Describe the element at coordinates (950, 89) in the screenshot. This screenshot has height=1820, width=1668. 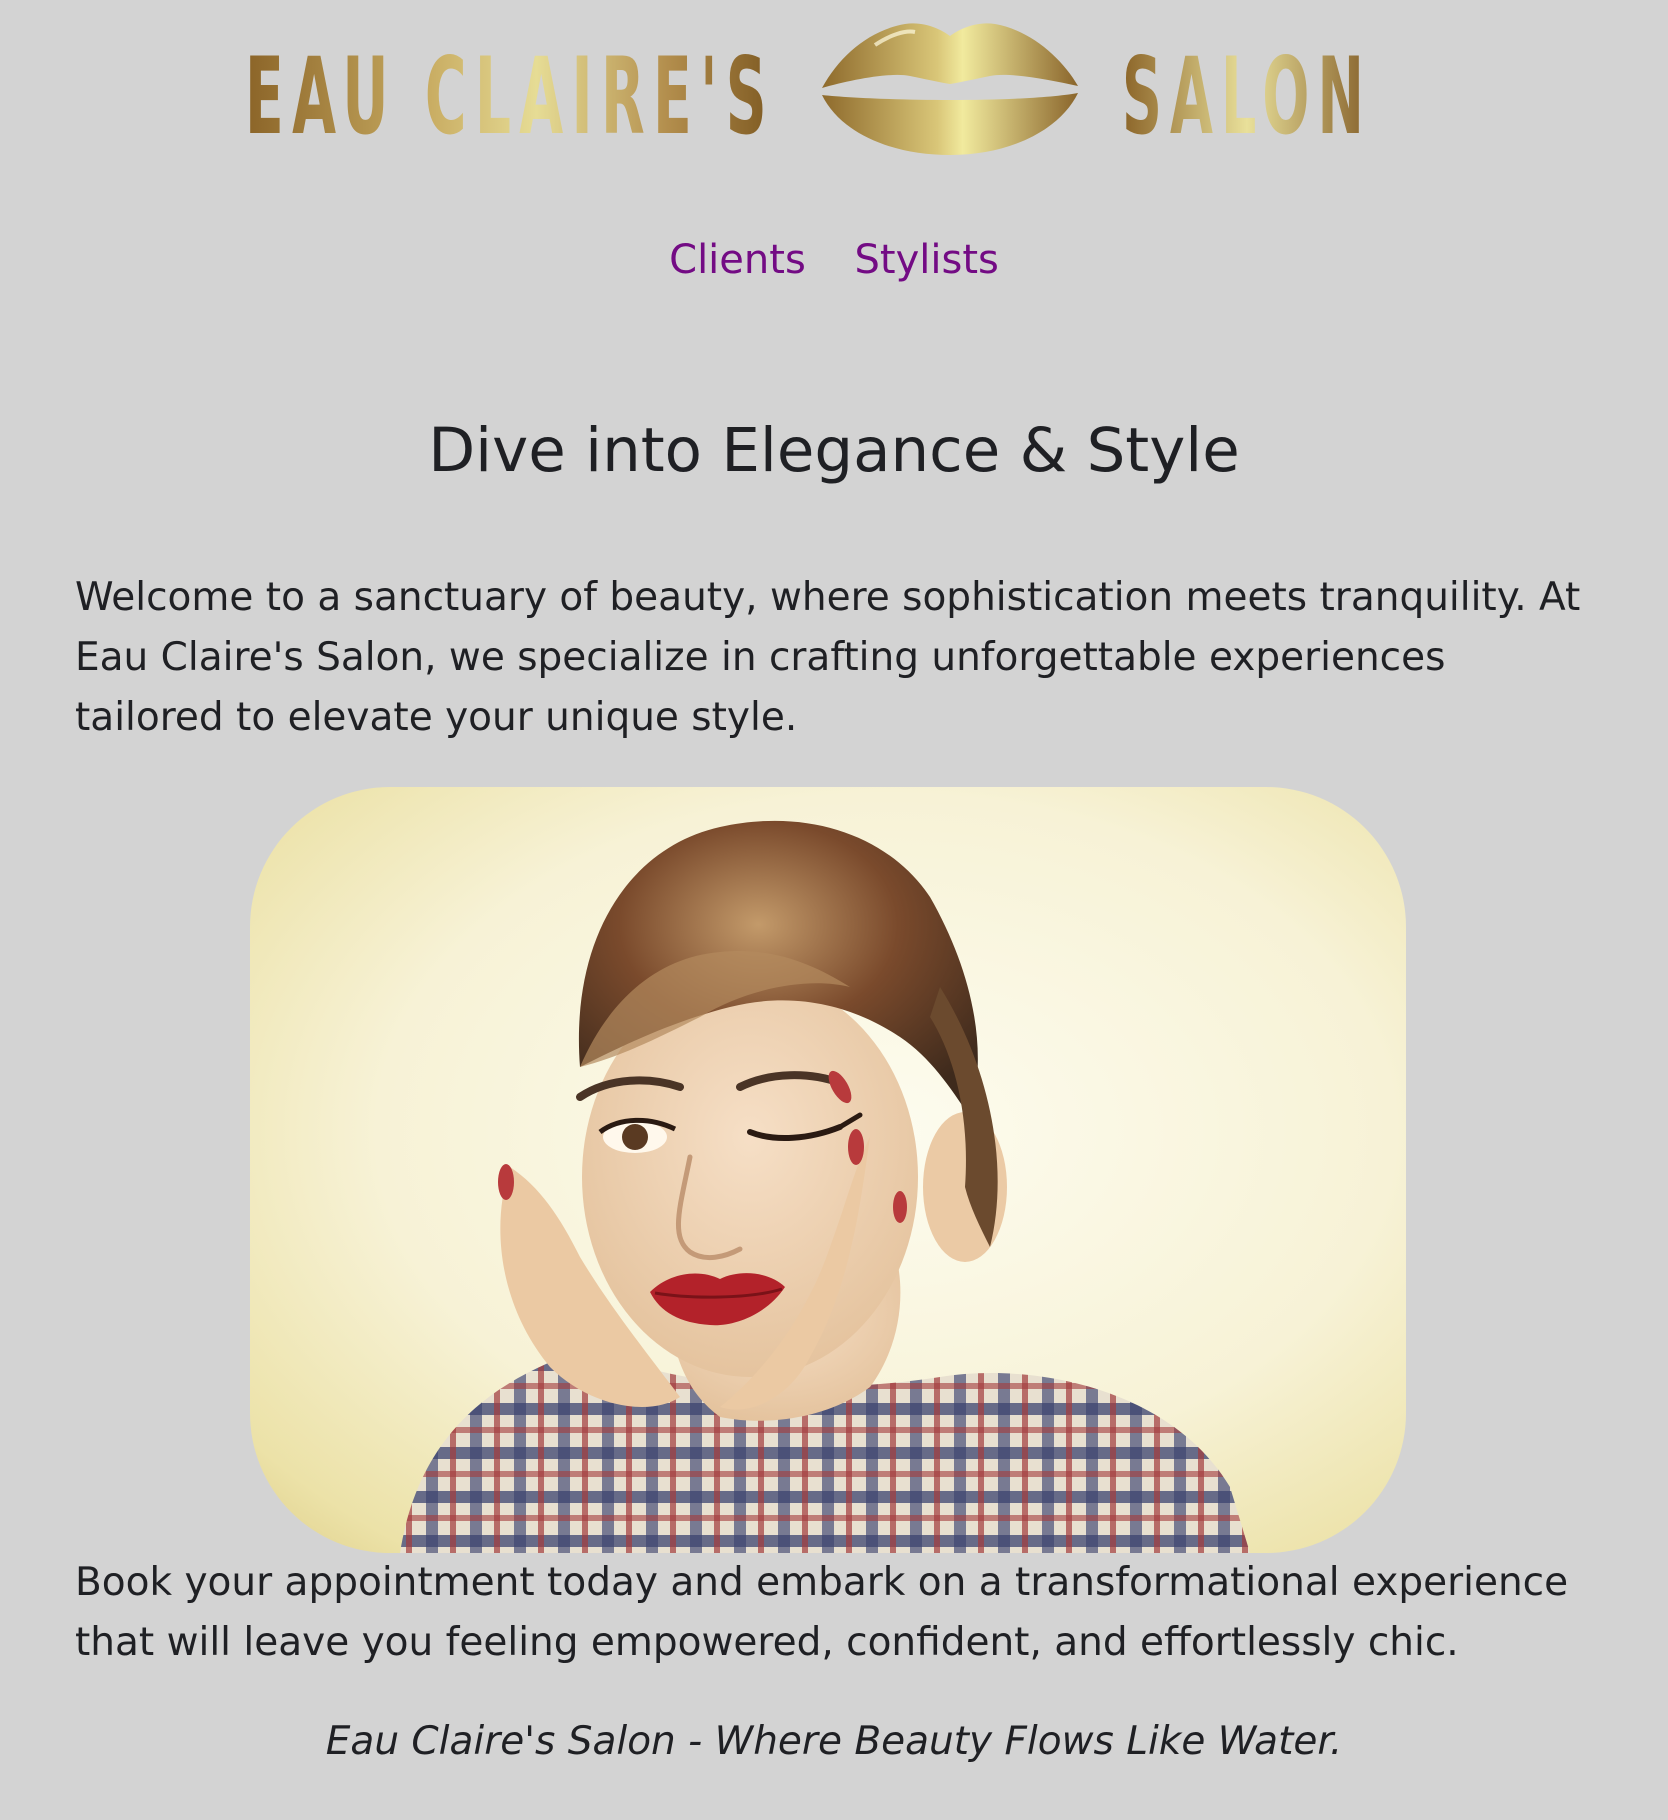
I see `lips-icon` at that location.